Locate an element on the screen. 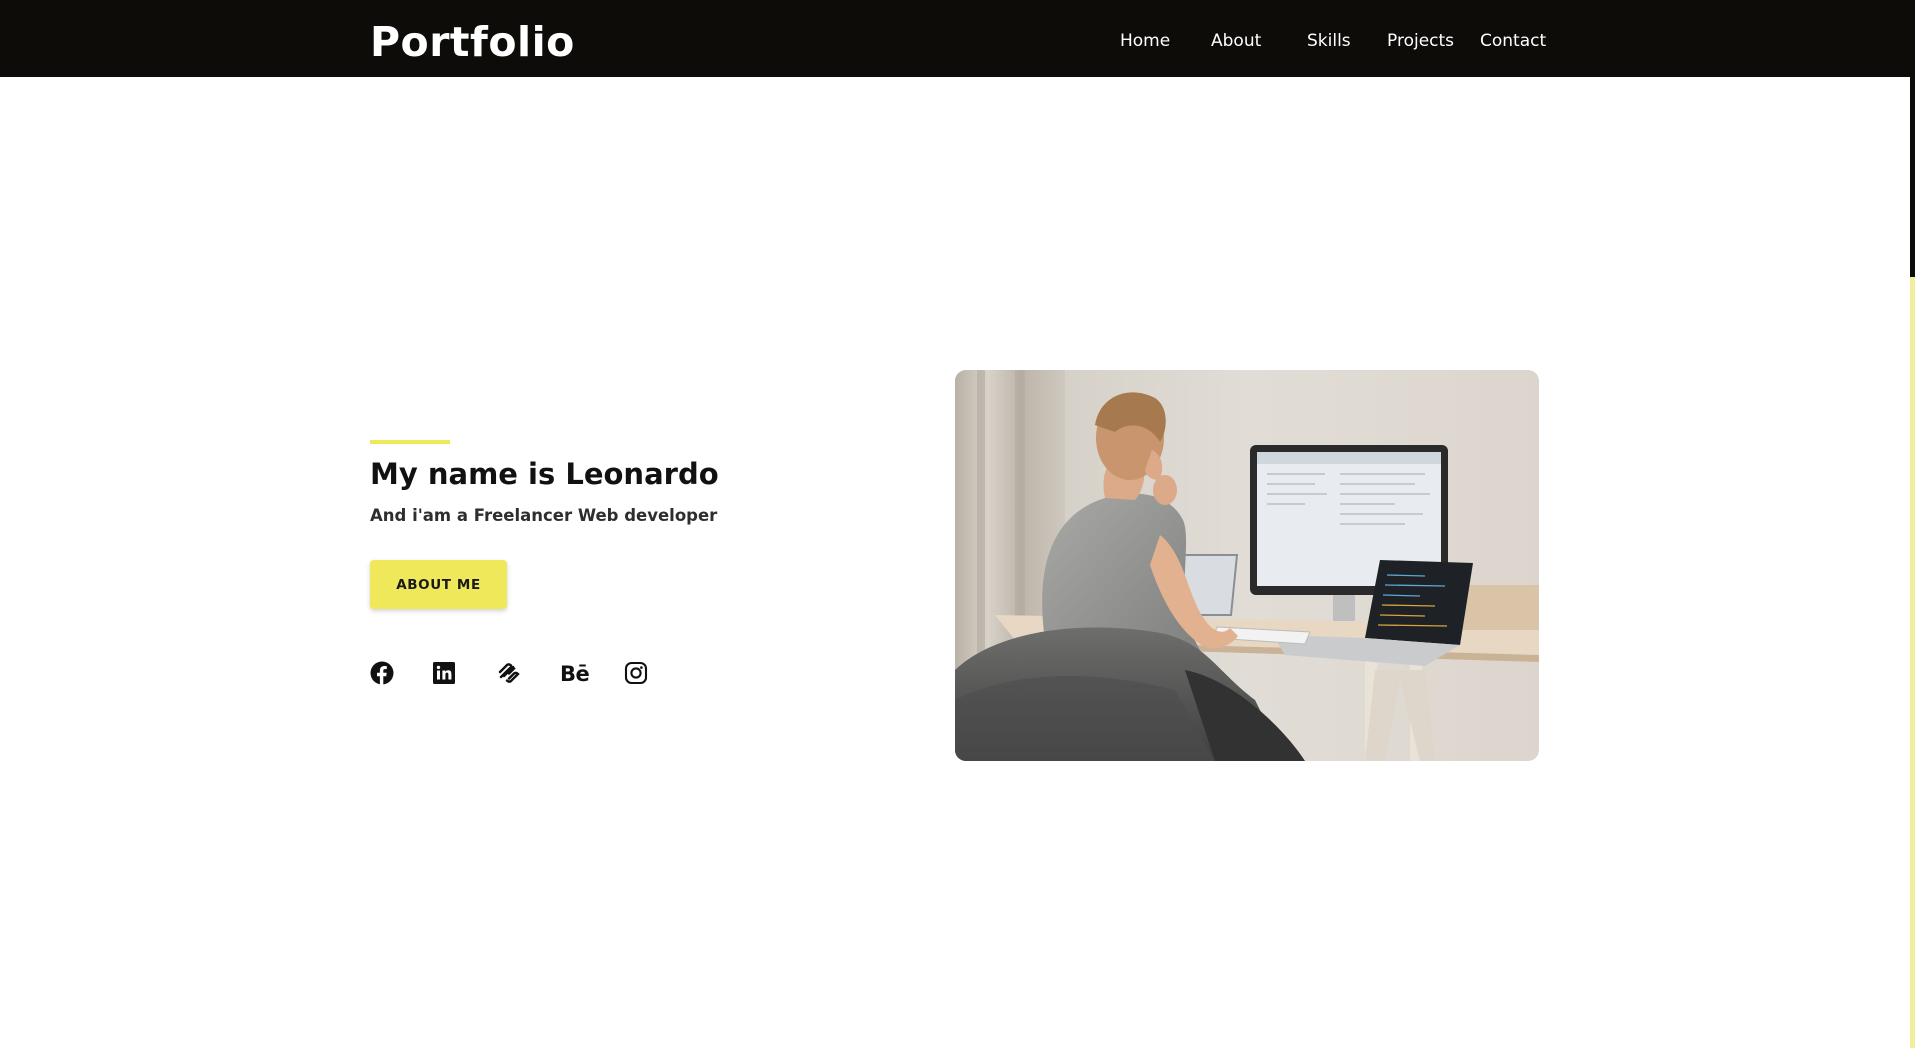 The width and height of the screenshot is (1915, 1048). hero-subtitle: And i'am a Freelancer Web developer is located at coordinates (544, 515).